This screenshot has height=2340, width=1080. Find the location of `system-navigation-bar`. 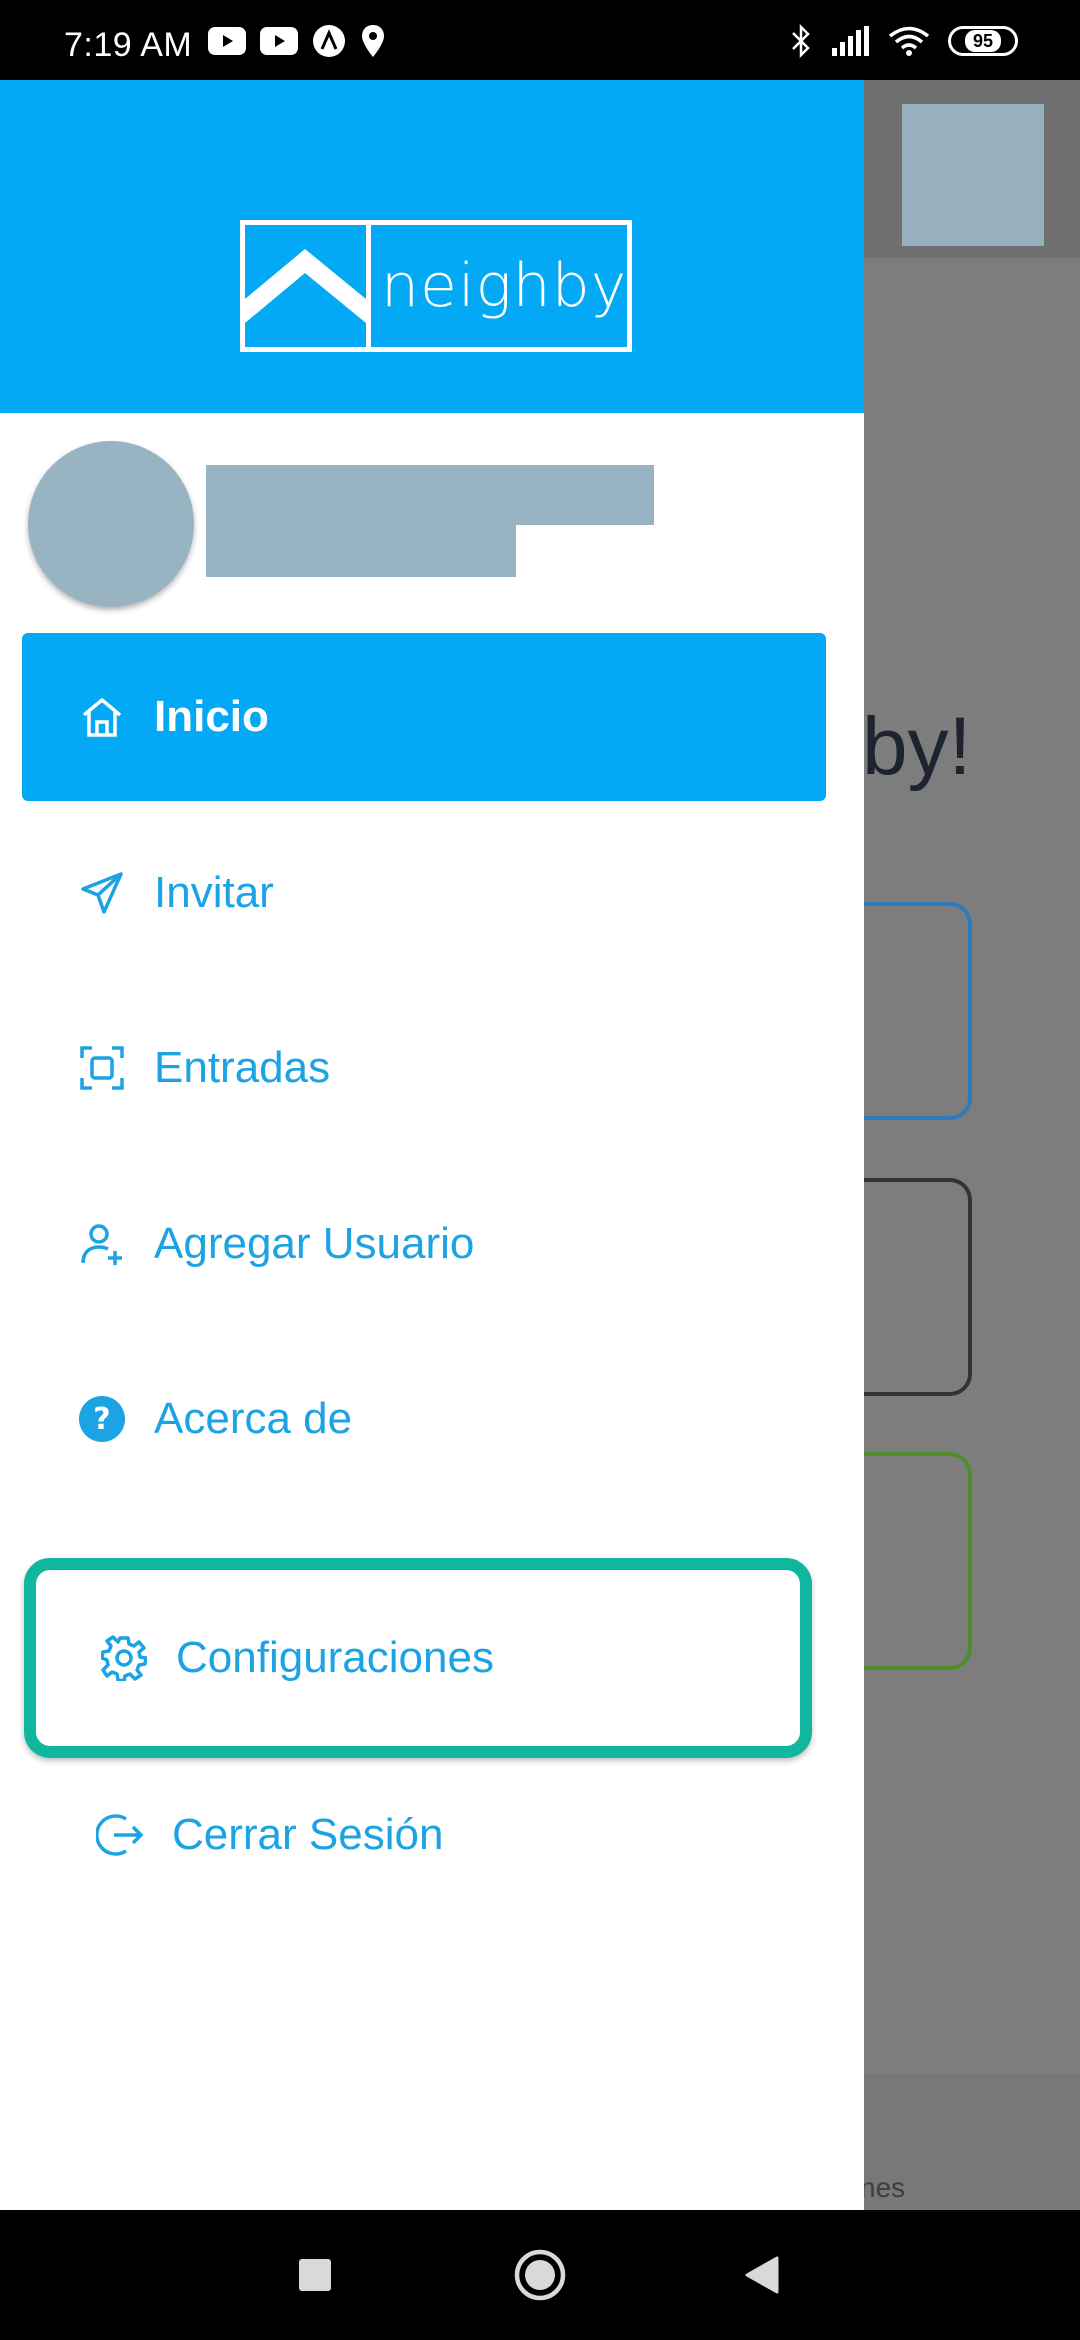

system-navigation-bar is located at coordinates (540, 2275).